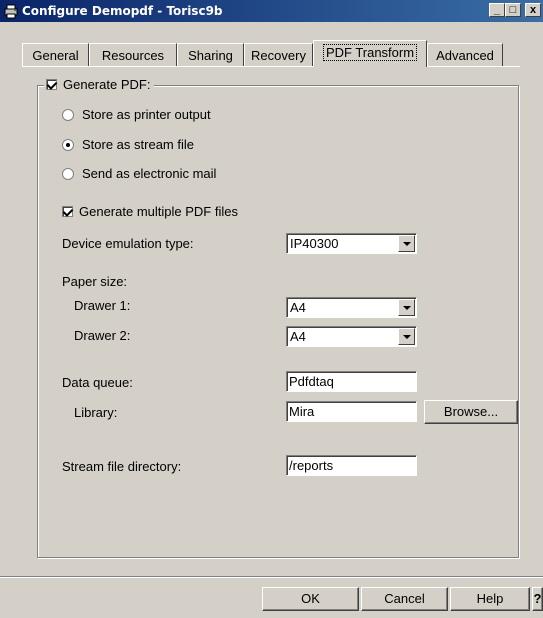 The height and width of the screenshot is (618, 543). What do you see at coordinates (298, 307) in the screenshot?
I see `drawer1-value: A4` at bounding box center [298, 307].